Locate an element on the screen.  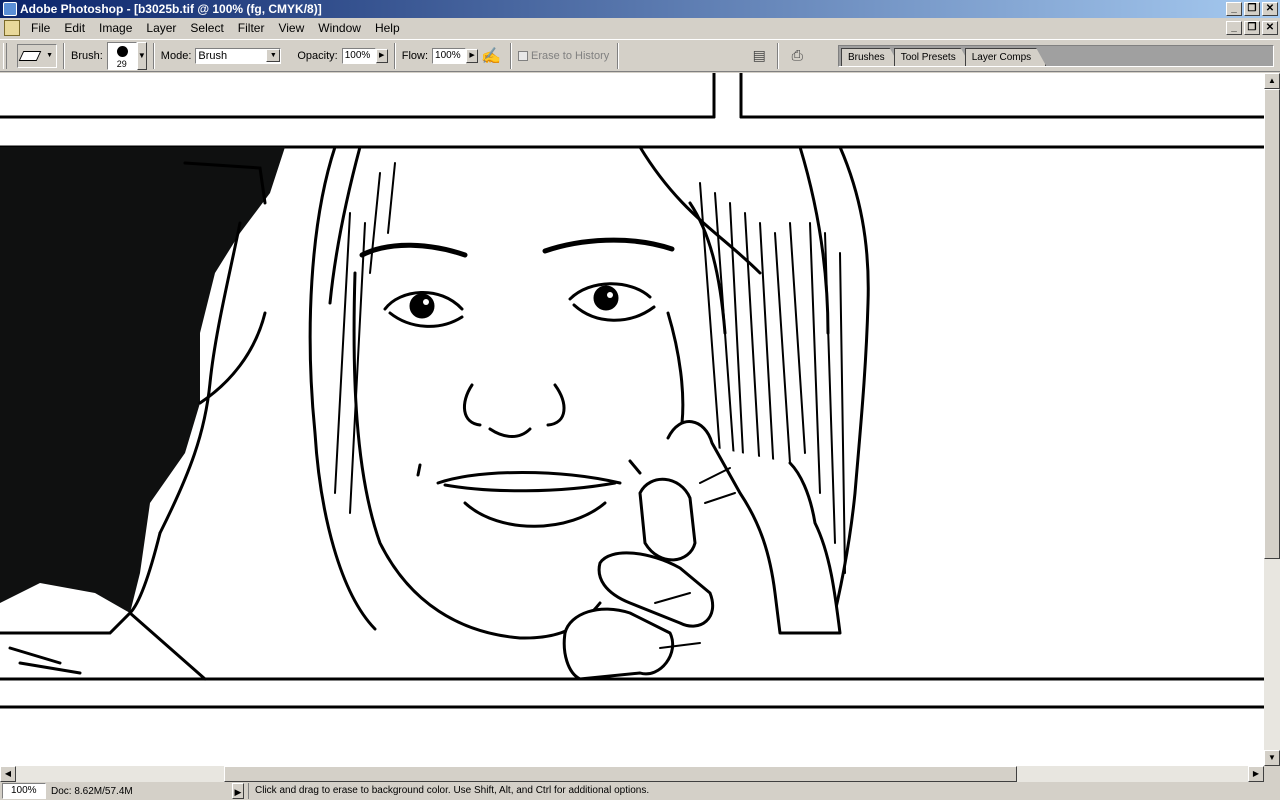
tool-preset-picker: ▼ is located at coordinates (37, 55).